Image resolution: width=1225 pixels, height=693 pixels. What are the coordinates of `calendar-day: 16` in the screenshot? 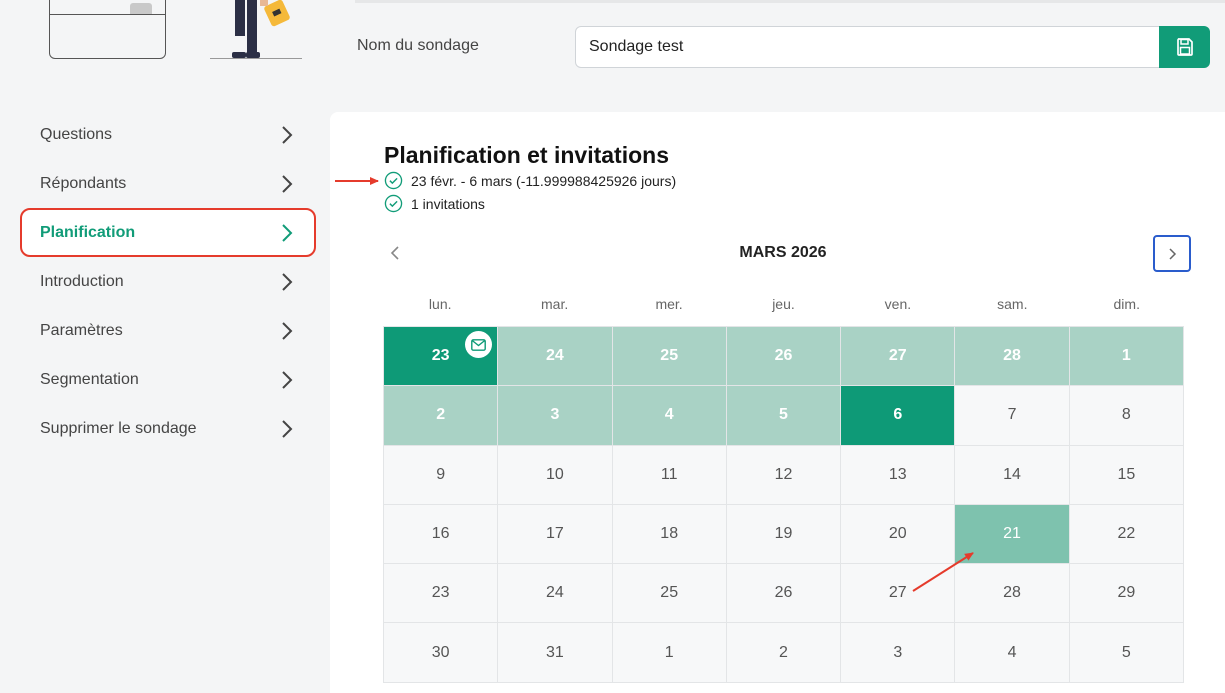 It's located at (441, 534).